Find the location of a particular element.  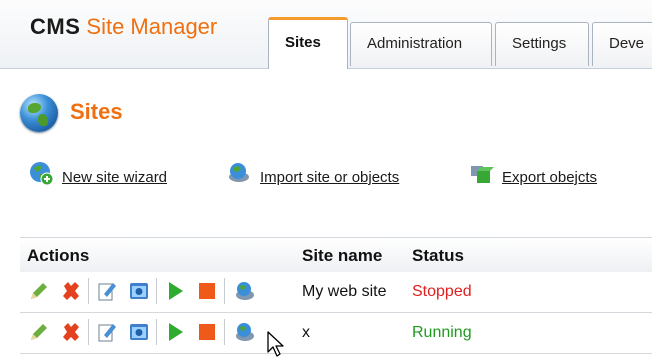

app-logo: CMS Site Manager is located at coordinates (123, 27).